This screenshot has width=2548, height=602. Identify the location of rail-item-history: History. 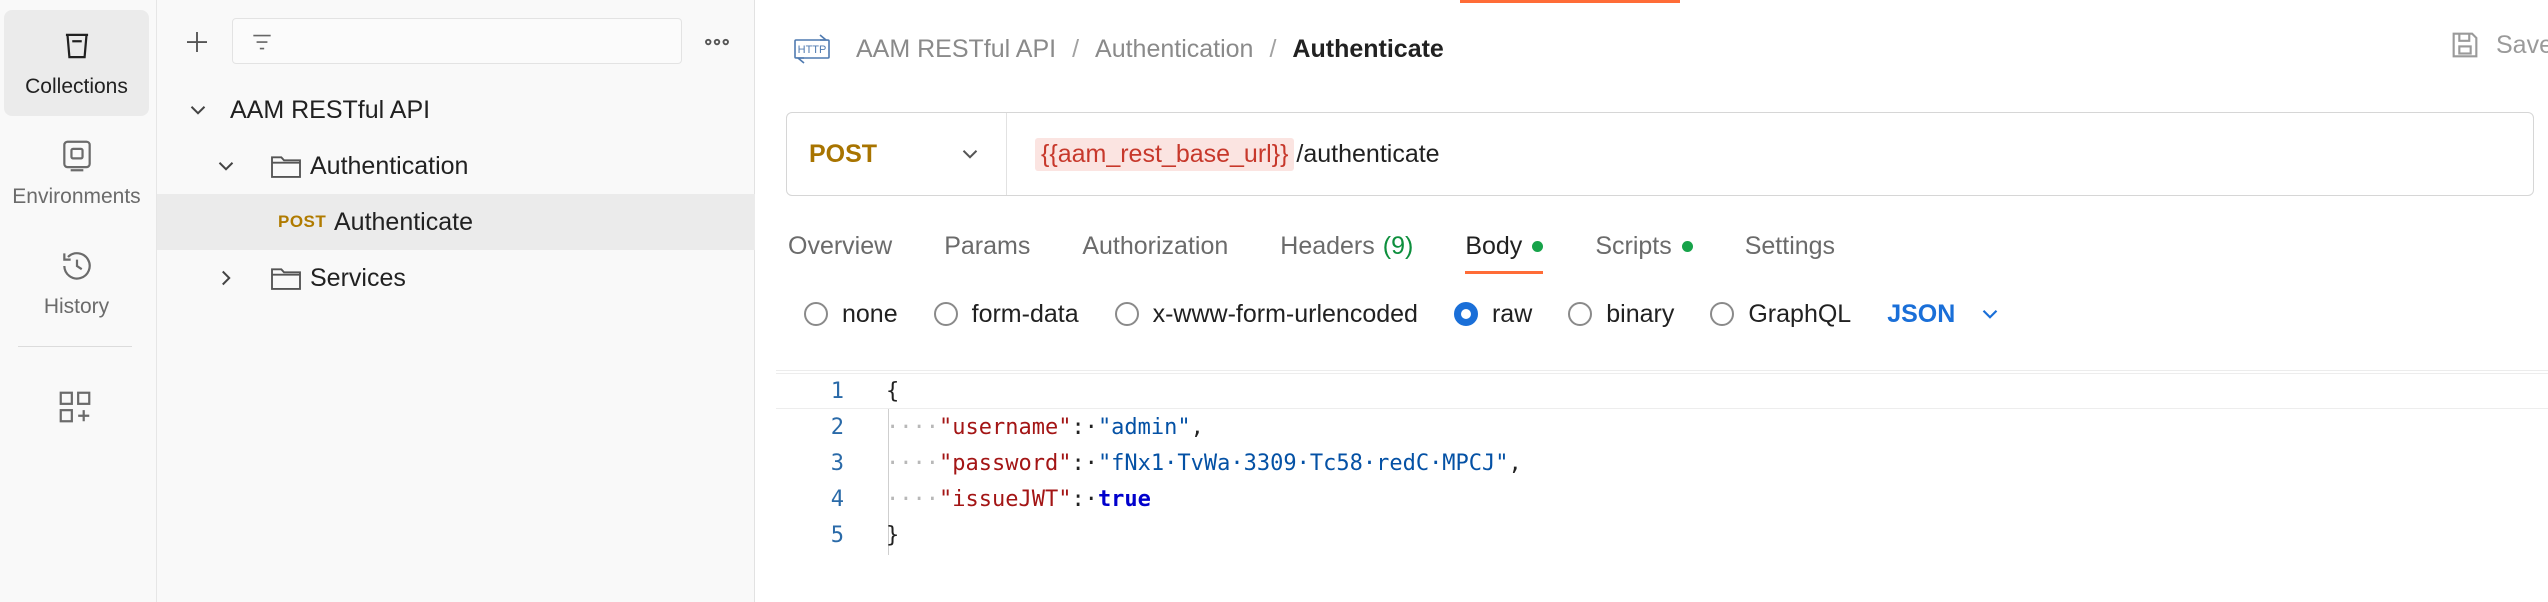
(76, 283).